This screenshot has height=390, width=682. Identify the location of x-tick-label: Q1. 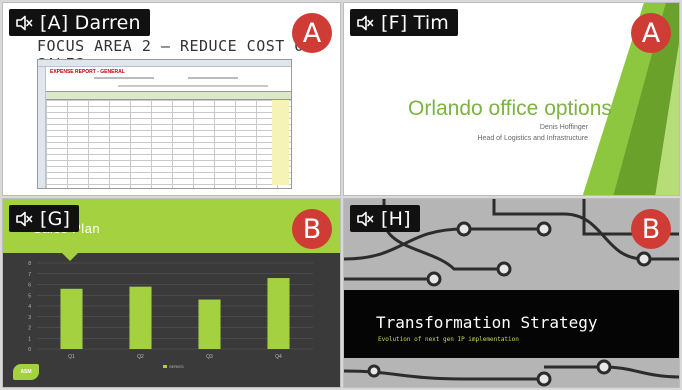
(71, 357).